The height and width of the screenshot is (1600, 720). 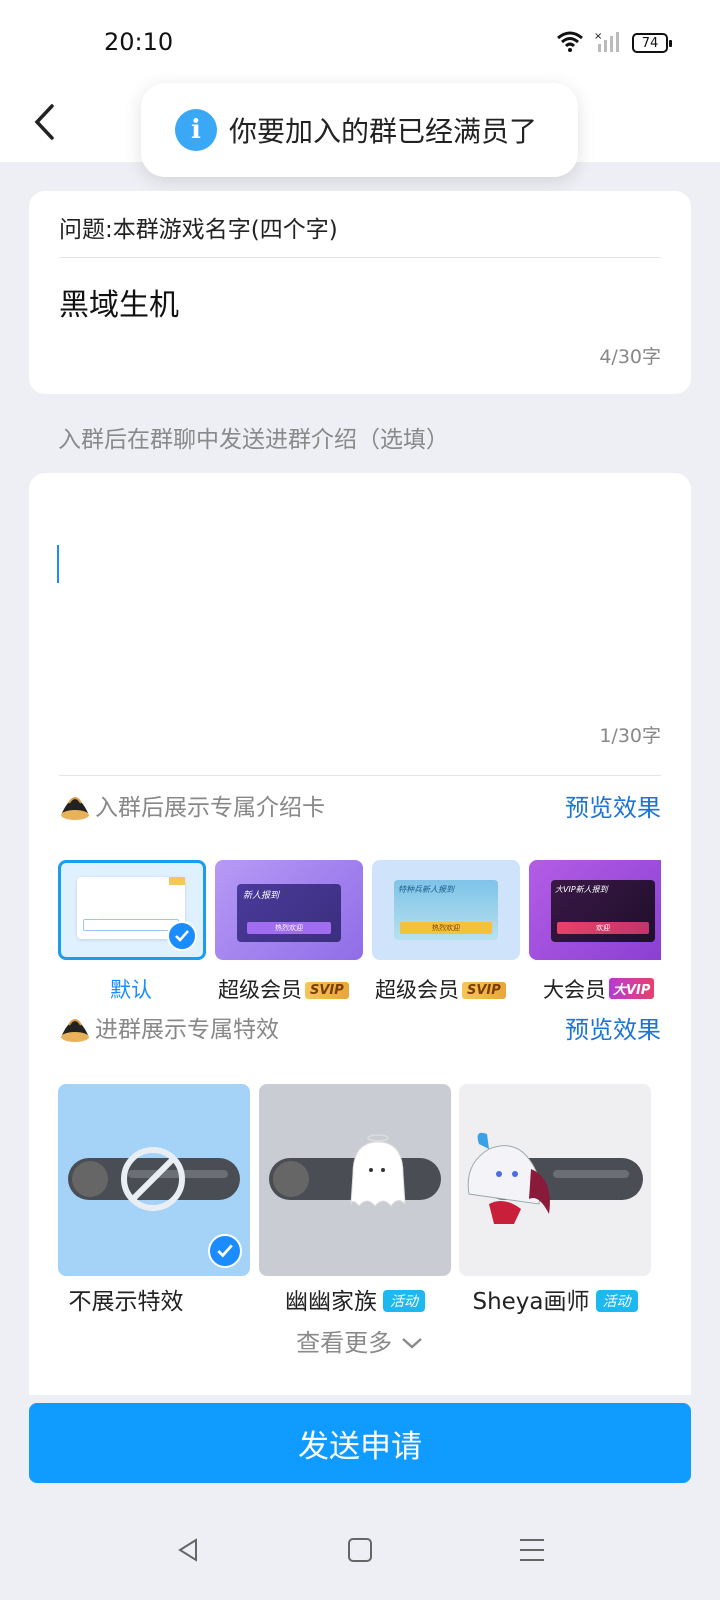 What do you see at coordinates (532, 1550) in the screenshot?
I see `menu-lines-icon` at bounding box center [532, 1550].